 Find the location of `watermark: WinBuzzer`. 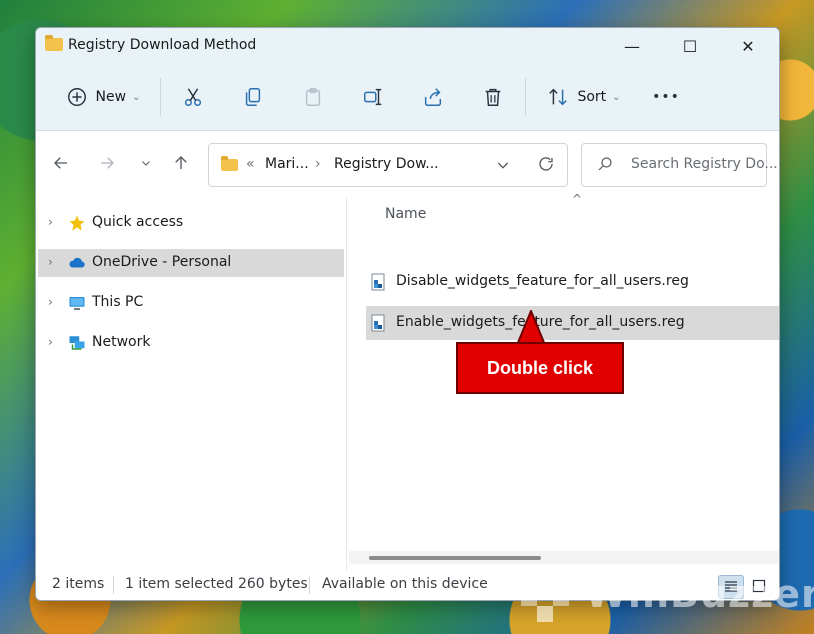

watermark: WinBuzzer is located at coordinates (664, 598).